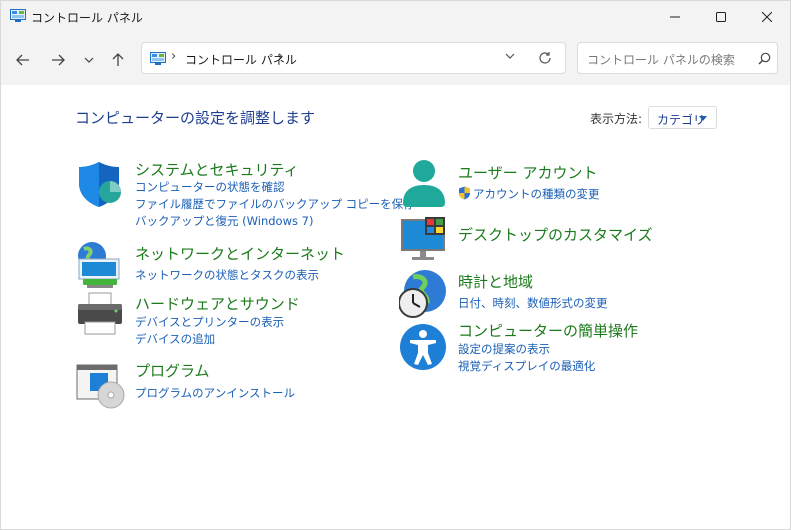 This screenshot has height=530, width=791. What do you see at coordinates (424, 184) in the screenshot?
I see `user-icon` at bounding box center [424, 184].